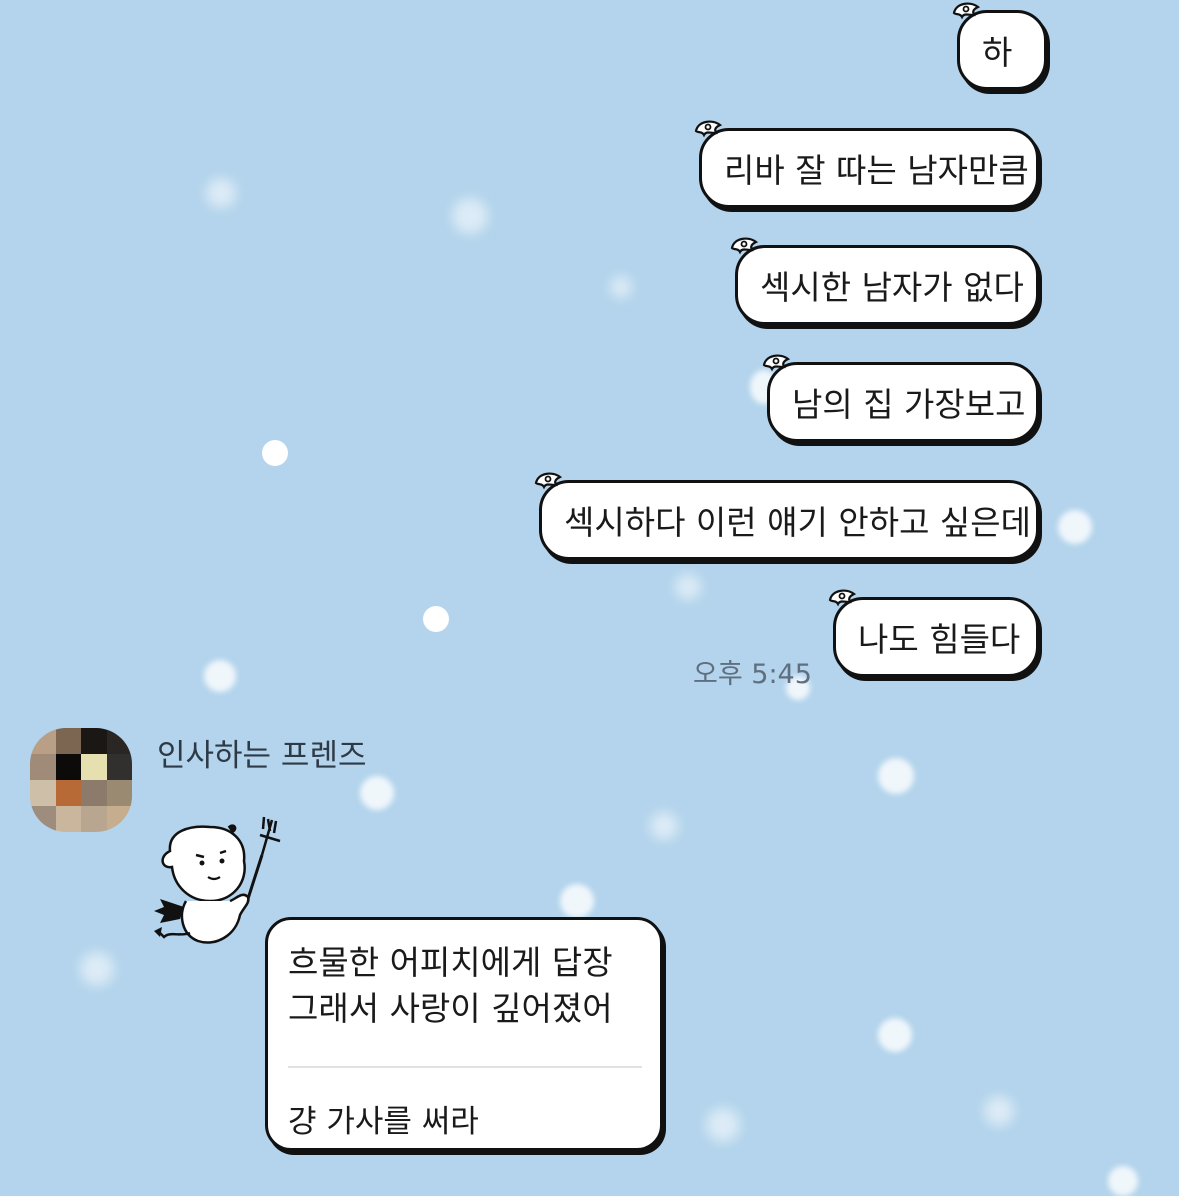 The width and height of the screenshot is (1179, 1196). What do you see at coordinates (450, 986) in the screenshot?
I see `quoted-message: 흐물한 어피치에게 답장 그래서 사랑이 깊어졌어` at bounding box center [450, 986].